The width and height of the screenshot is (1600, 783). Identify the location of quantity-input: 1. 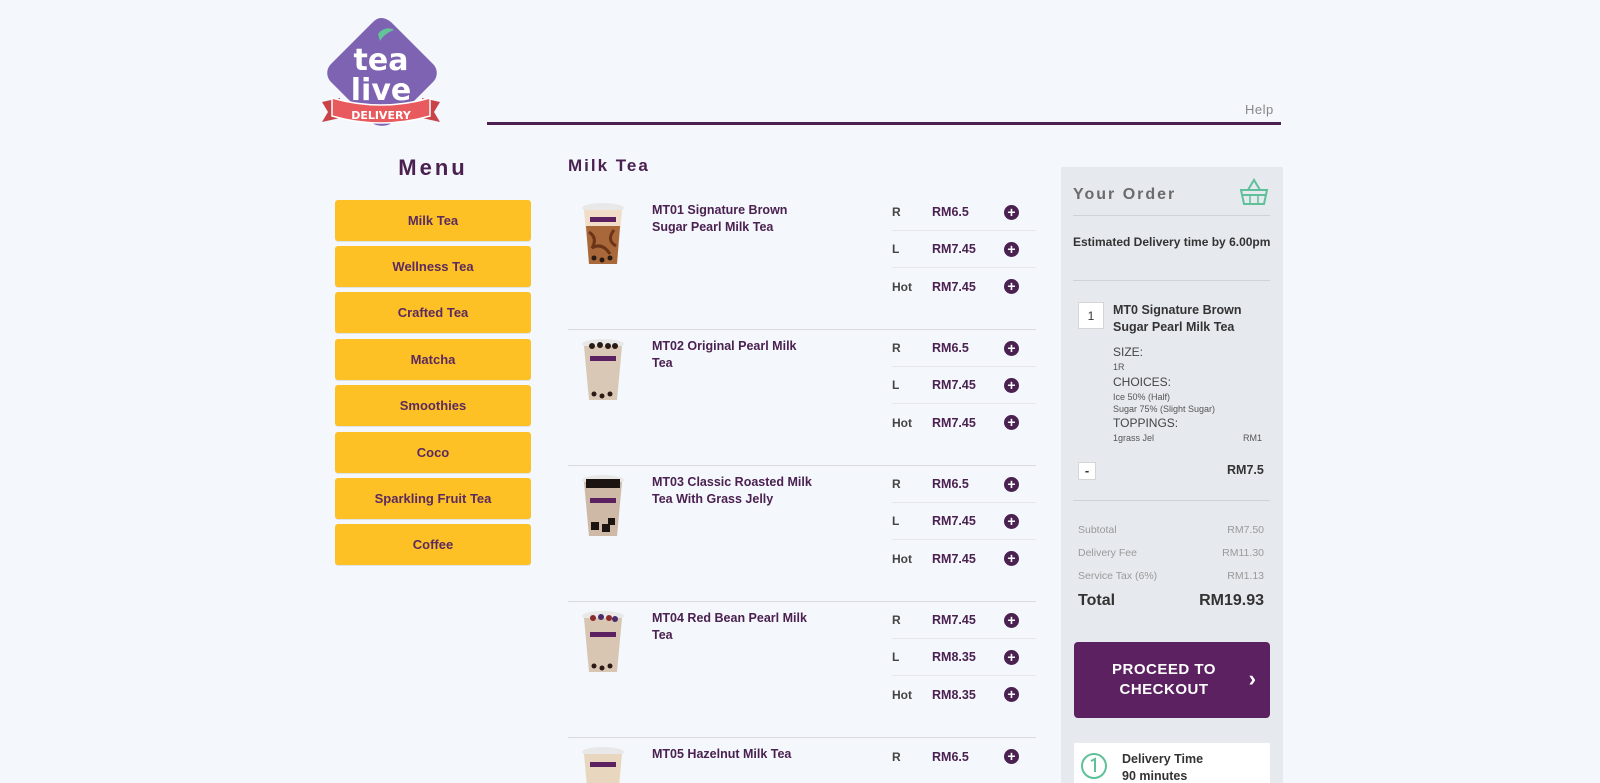
(1091, 315).